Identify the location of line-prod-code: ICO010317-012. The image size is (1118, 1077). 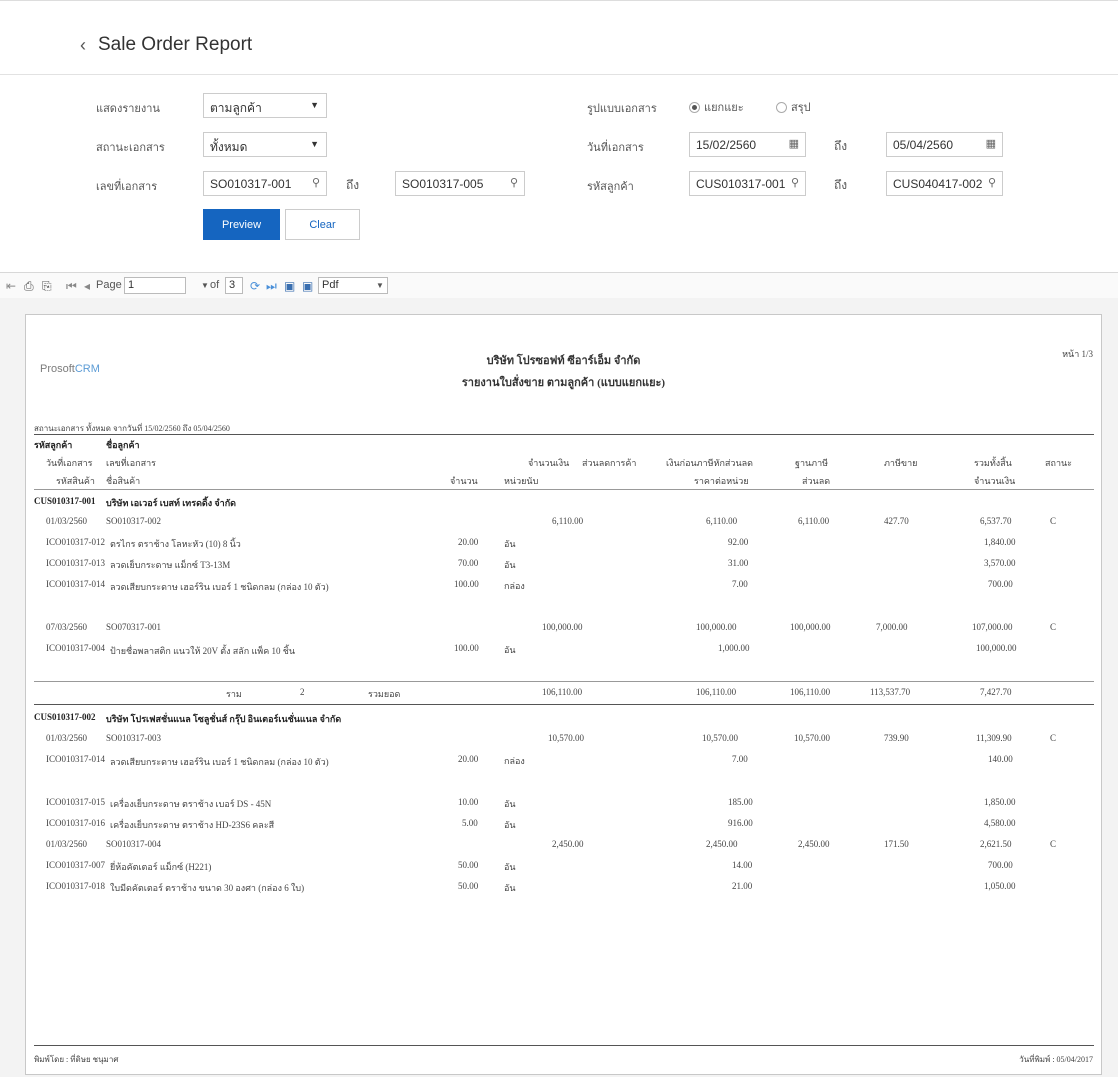
(75, 542).